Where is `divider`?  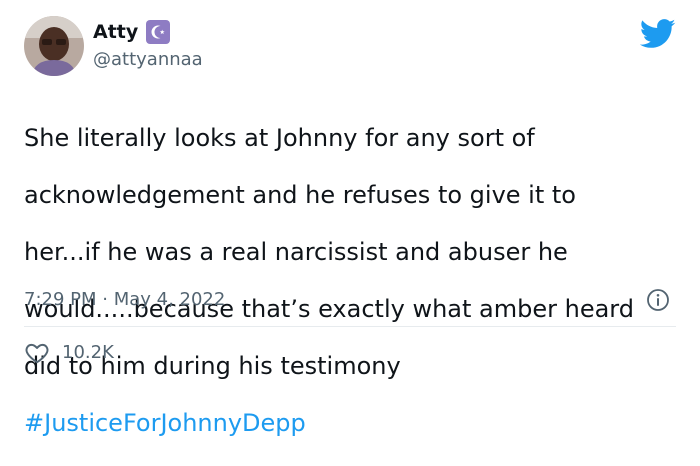
divider is located at coordinates (350, 326).